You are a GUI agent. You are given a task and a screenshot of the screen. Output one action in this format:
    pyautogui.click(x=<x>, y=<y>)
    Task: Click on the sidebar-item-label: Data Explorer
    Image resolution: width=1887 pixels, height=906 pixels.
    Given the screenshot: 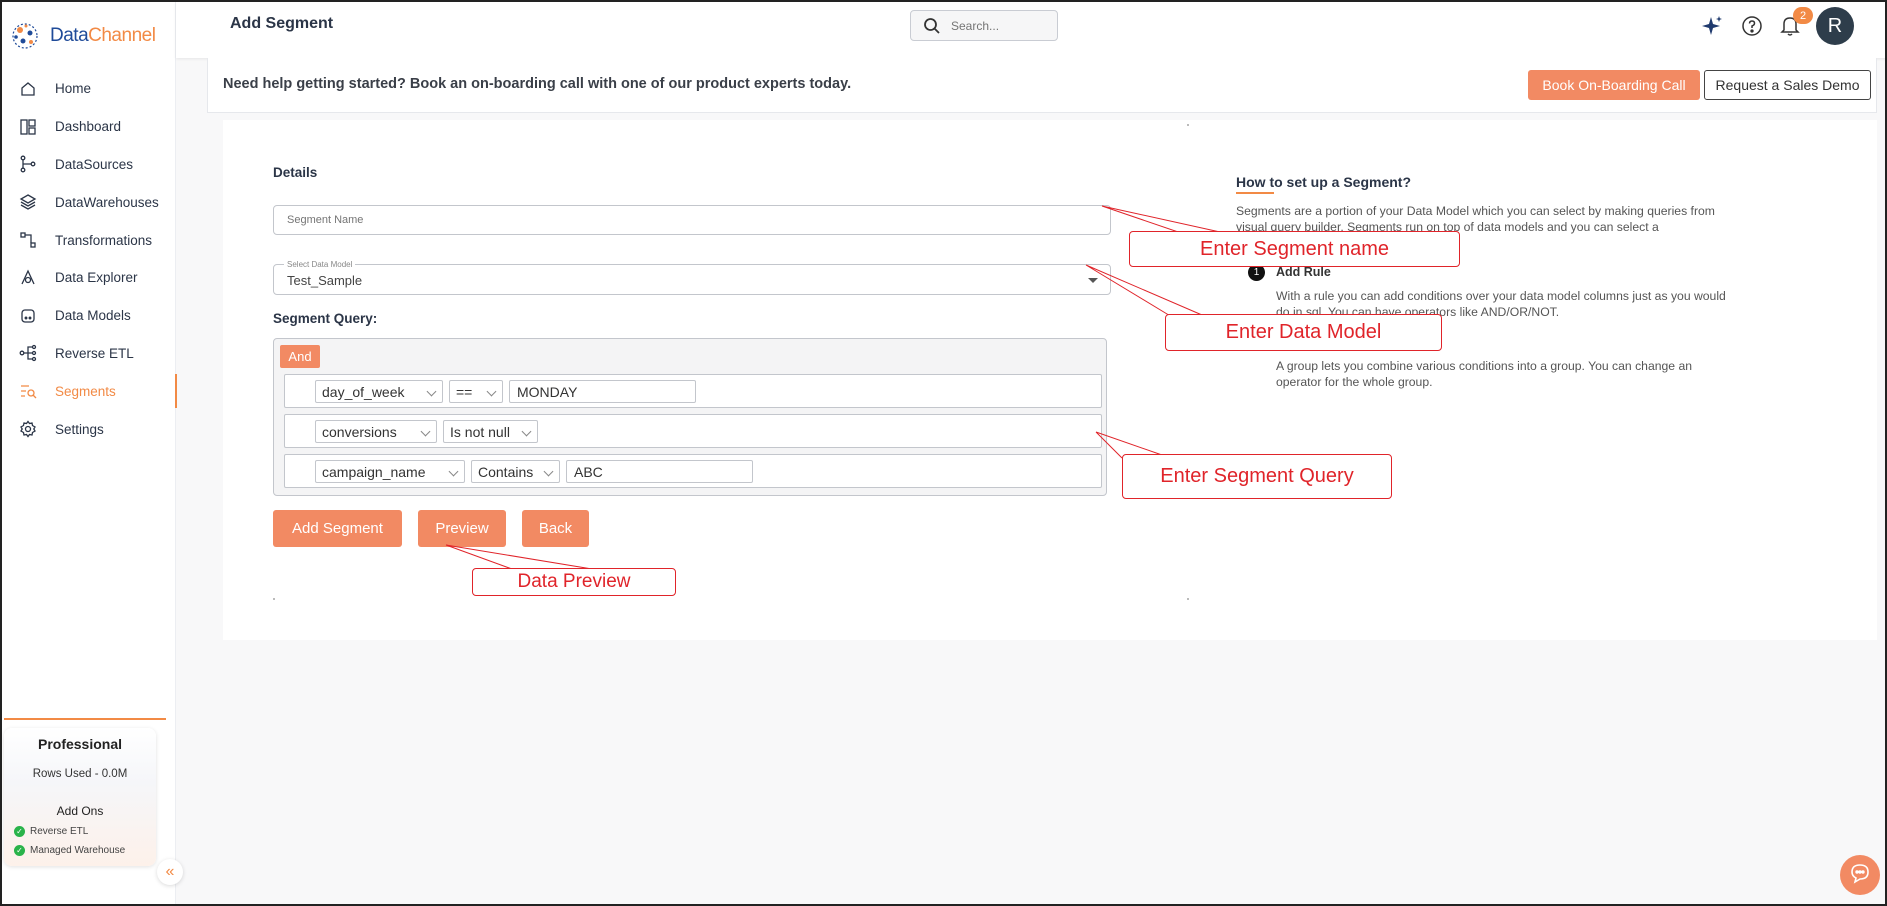 What is the action you would take?
    pyautogui.click(x=96, y=278)
    